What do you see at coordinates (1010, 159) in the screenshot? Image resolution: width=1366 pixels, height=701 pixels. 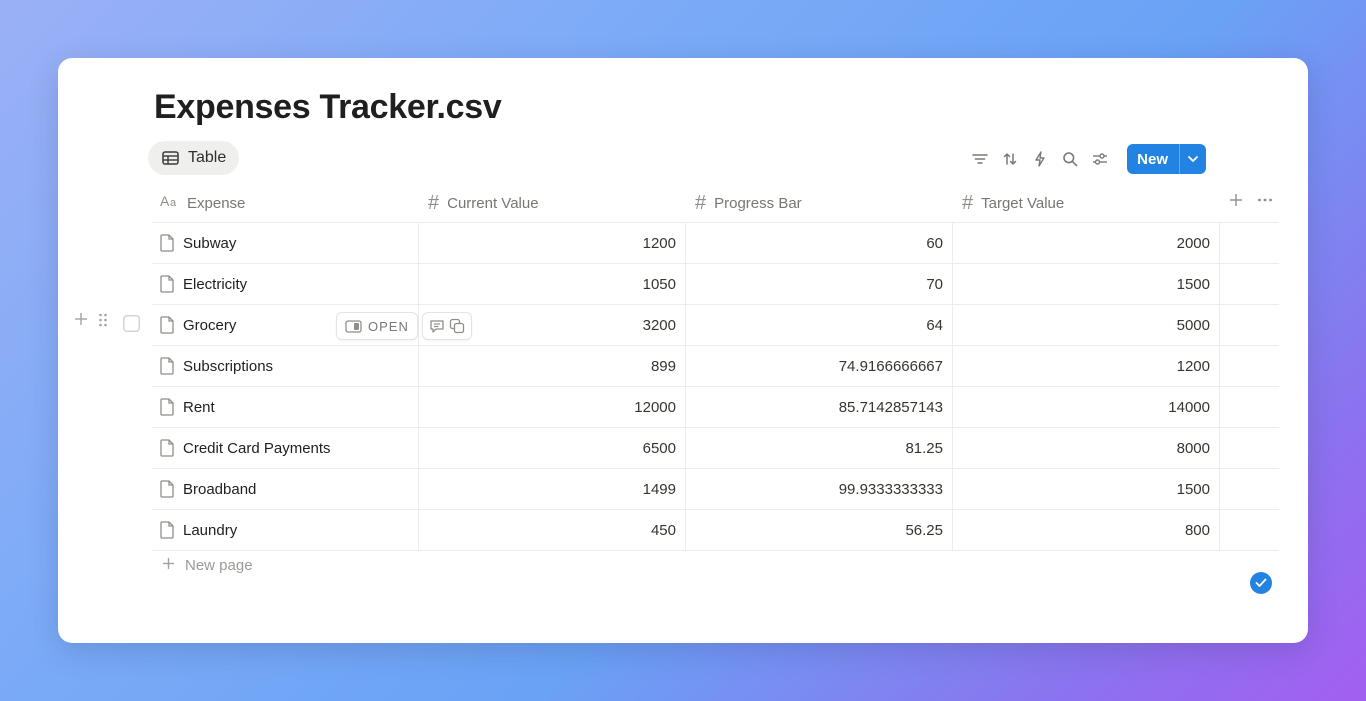 I see `sort-icon` at bounding box center [1010, 159].